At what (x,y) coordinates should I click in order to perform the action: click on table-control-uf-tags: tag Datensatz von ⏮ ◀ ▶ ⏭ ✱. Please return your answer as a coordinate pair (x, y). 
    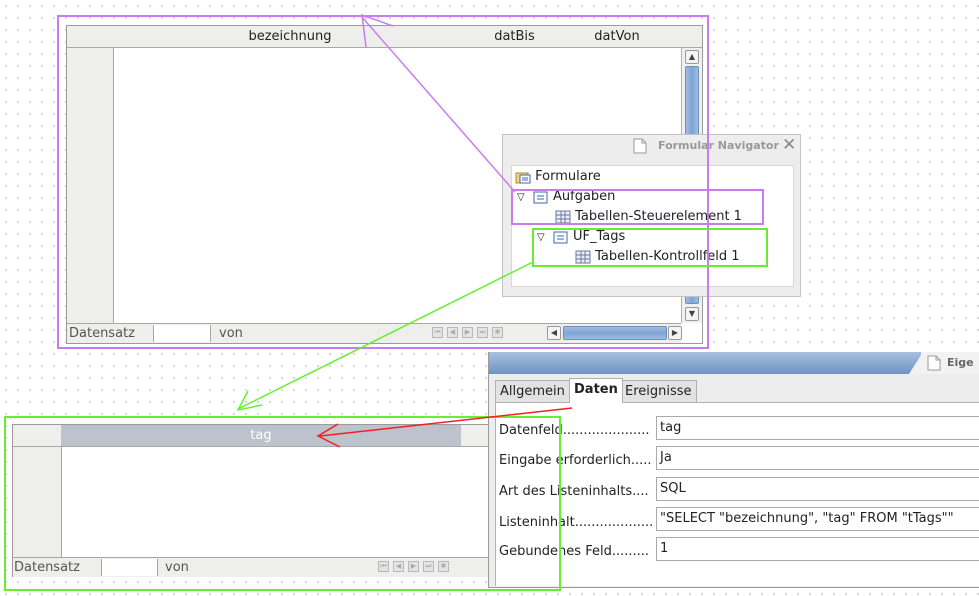
    Looking at the image, I should click on (251, 500).